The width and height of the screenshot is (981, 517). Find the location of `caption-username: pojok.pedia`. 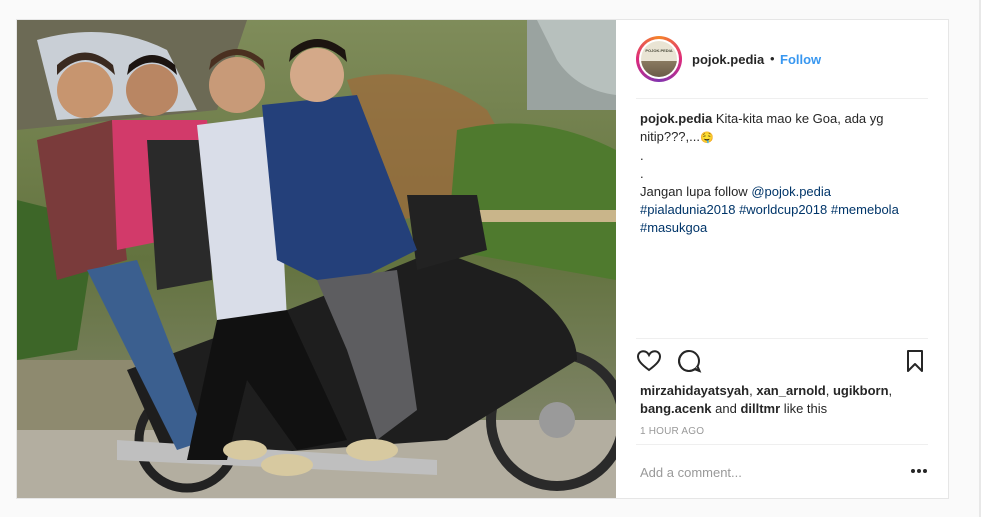

caption-username: pojok.pedia is located at coordinates (676, 118).